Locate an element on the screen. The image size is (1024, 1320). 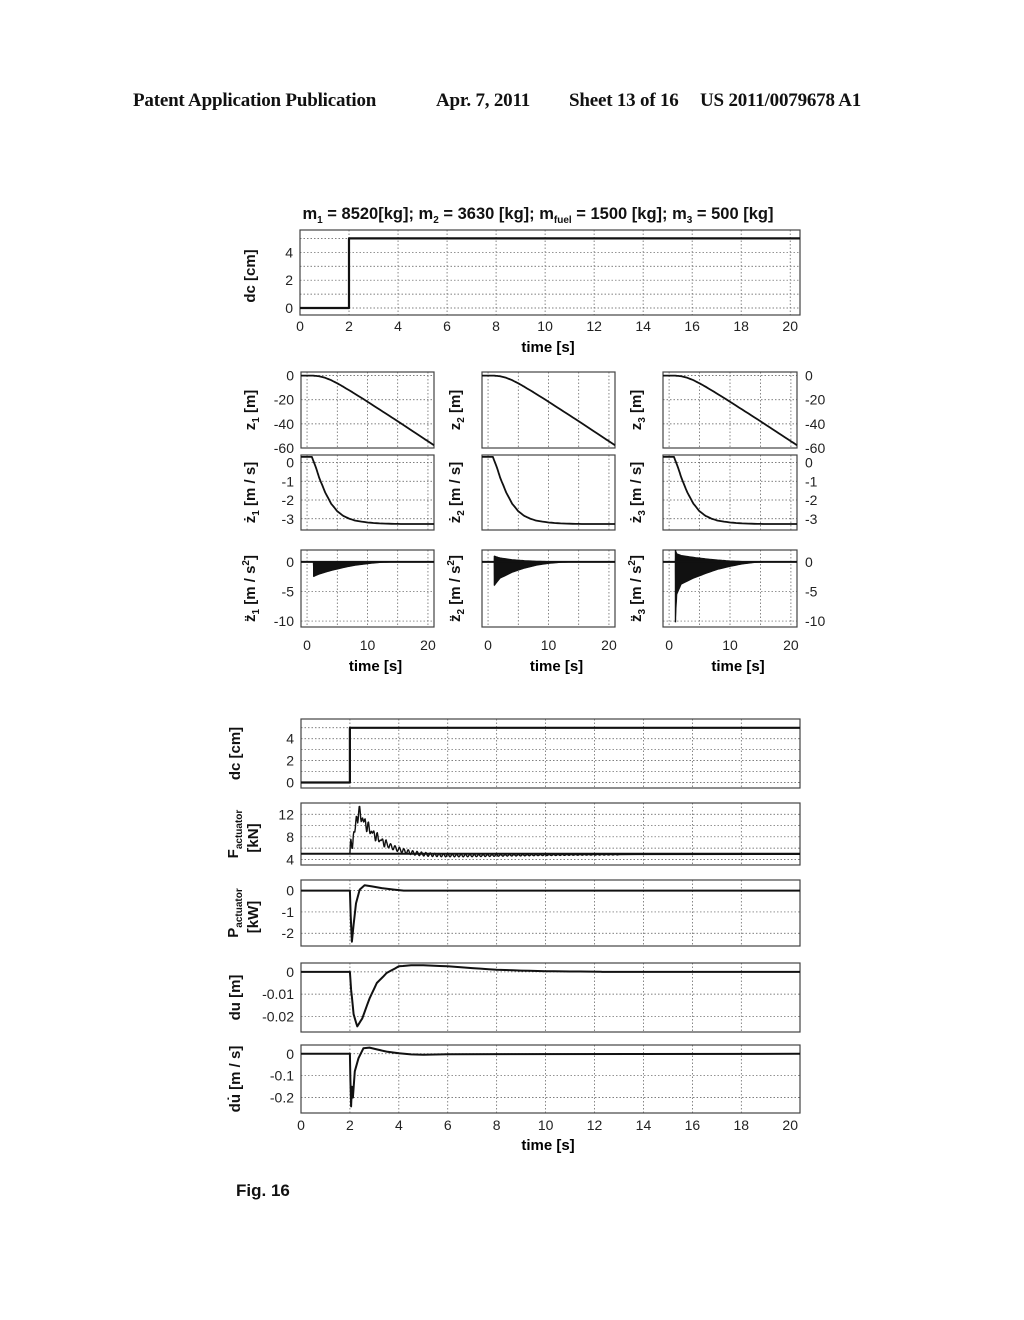
y-axis-label: z1 [m] is located at coordinates (252, 410).